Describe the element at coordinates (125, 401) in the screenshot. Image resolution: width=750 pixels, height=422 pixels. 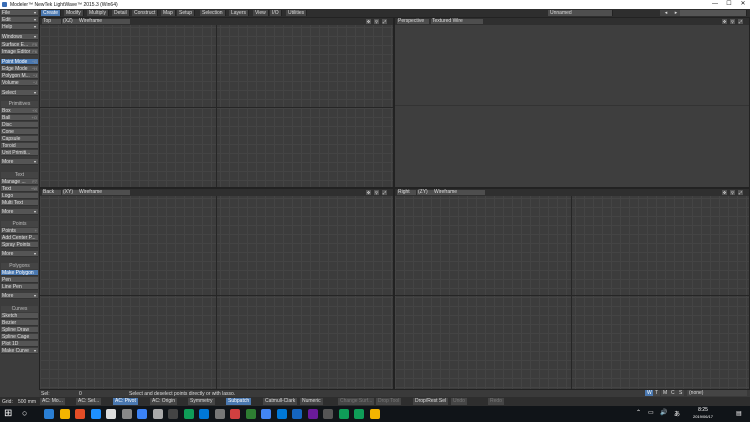
I see `ac-pivot-button: AC: Pivot` at that location.